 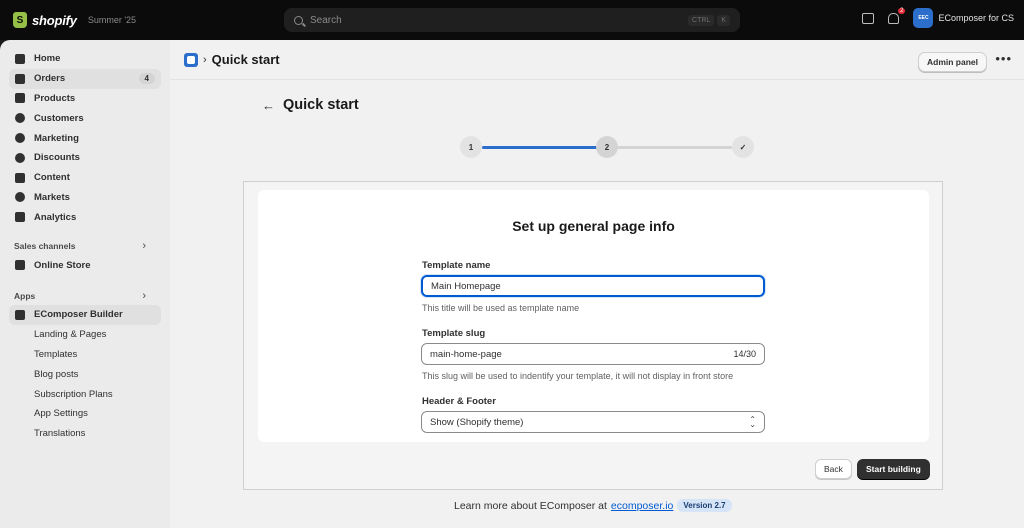 I want to click on shopify-bag-icon: S, so click(x=20, y=20).